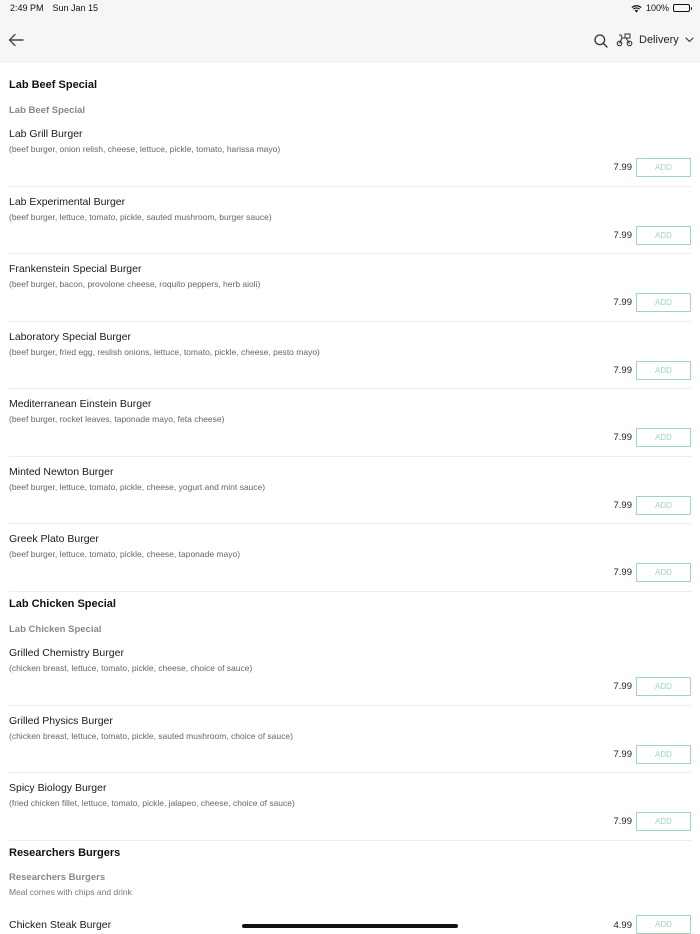 The image size is (700, 934). Describe the element at coordinates (62, 604) in the screenshot. I see `section-title: Lab Chicken Special` at that location.